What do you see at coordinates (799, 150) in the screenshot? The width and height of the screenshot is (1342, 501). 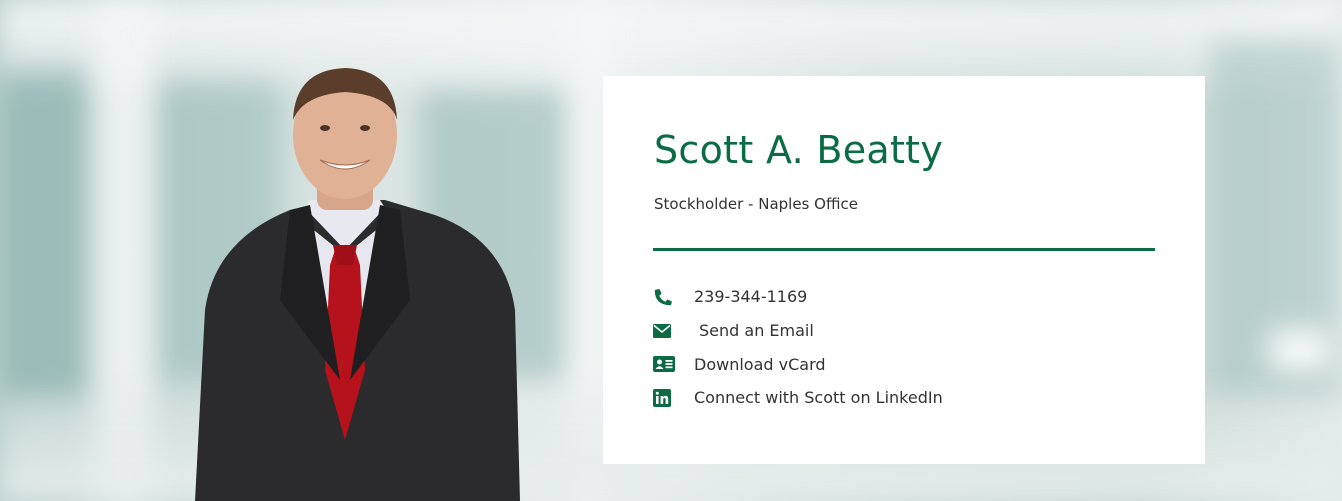 I see `profile-name: Scott A. Beatty` at bounding box center [799, 150].